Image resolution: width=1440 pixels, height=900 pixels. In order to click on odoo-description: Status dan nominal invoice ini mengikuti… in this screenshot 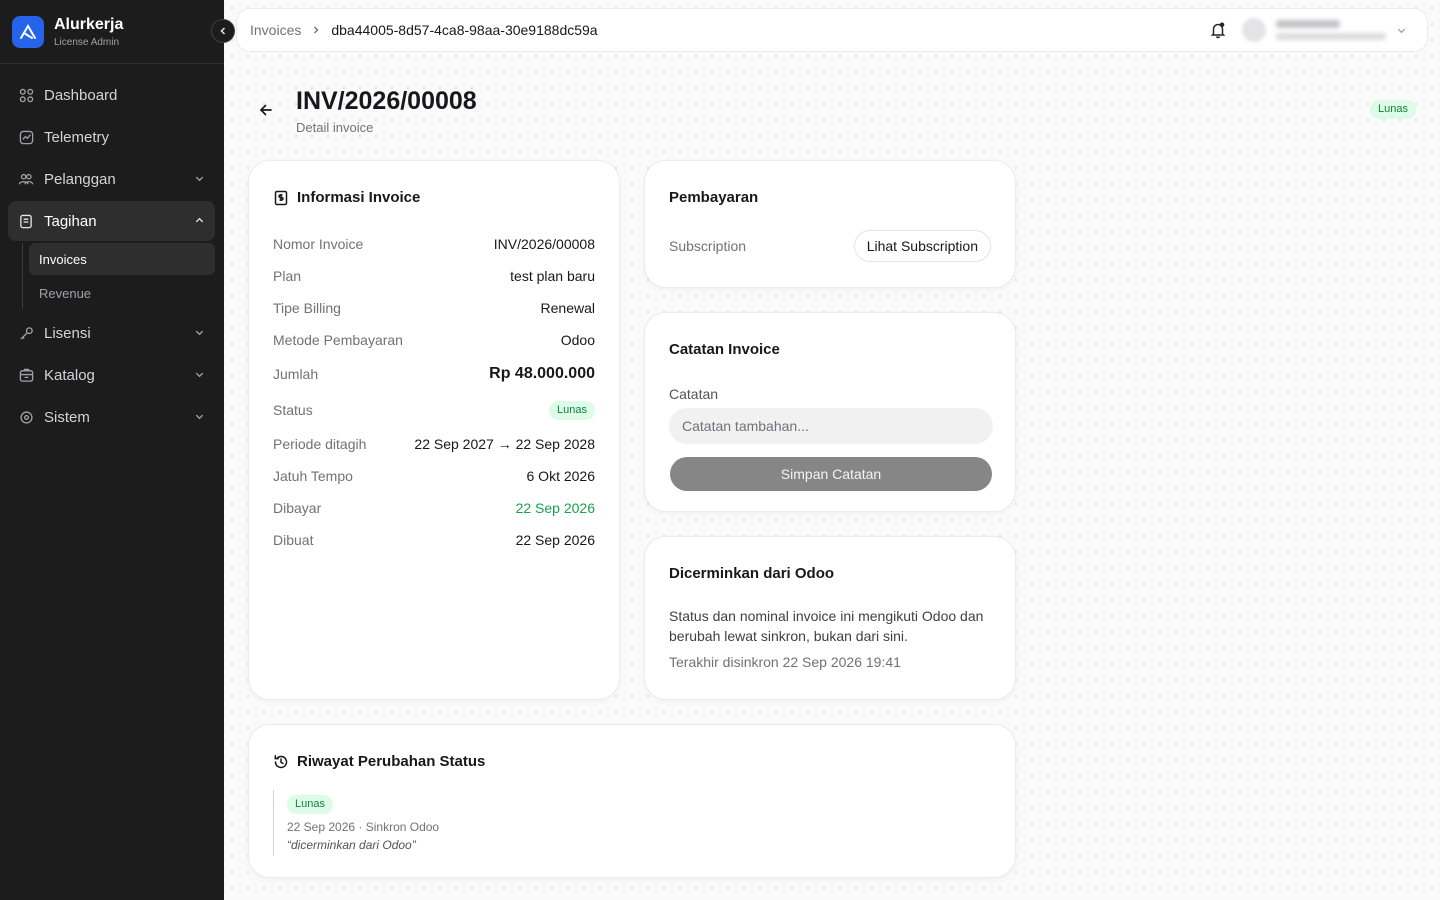, I will do `click(826, 626)`.